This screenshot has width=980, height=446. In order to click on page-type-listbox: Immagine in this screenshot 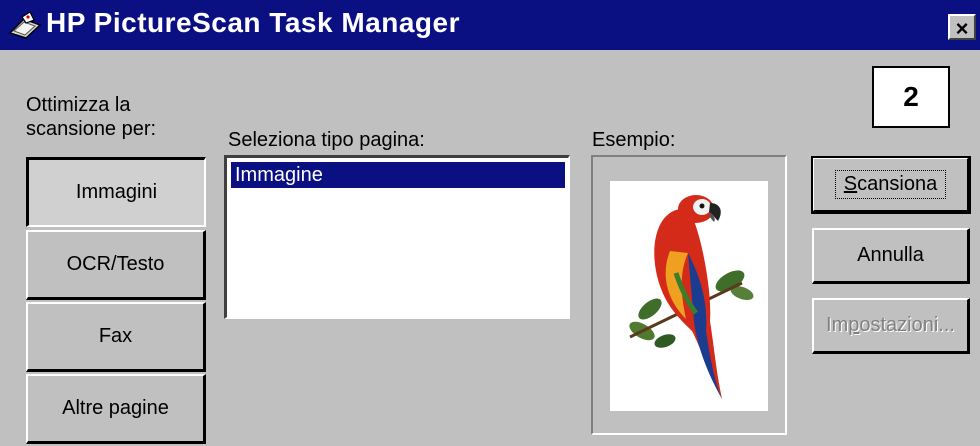, I will do `click(397, 237)`.